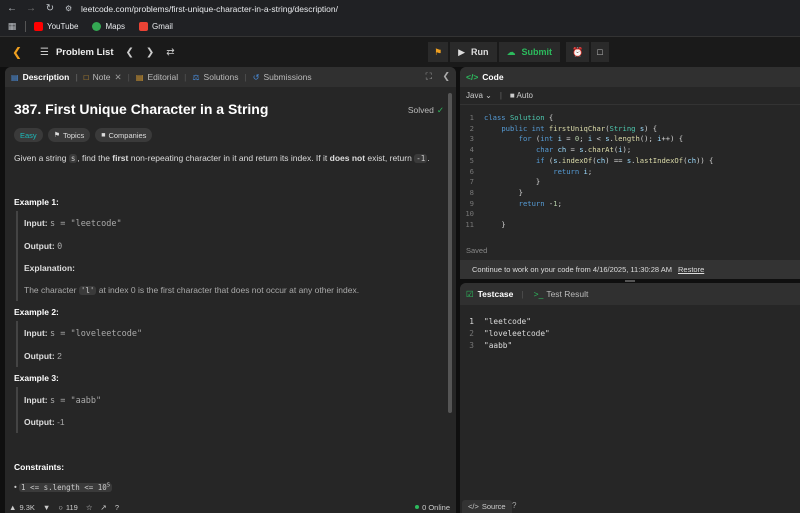  I want to click on thumbs-up-icon: ▲, so click(13, 507).